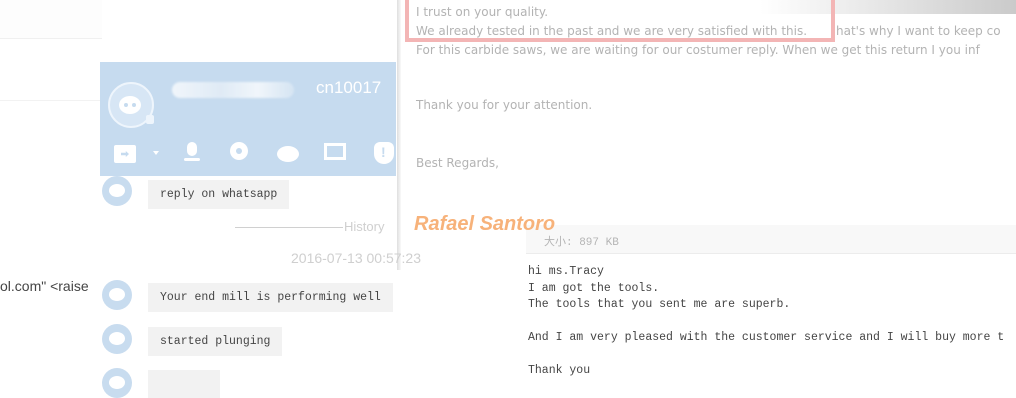 This screenshot has width=1016, height=398. What do you see at coordinates (384, 153) in the screenshot?
I see `security-shield-icon` at bounding box center [384, 153].